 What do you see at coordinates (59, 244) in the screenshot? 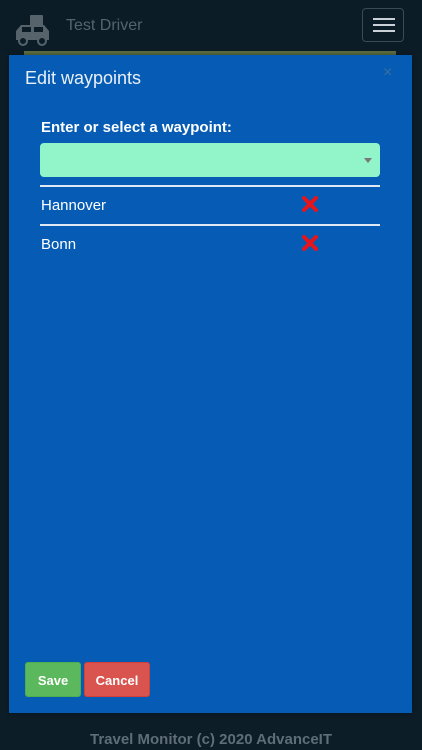
I see `waypoint-label: Bonn` at bounding box center [59, 244].